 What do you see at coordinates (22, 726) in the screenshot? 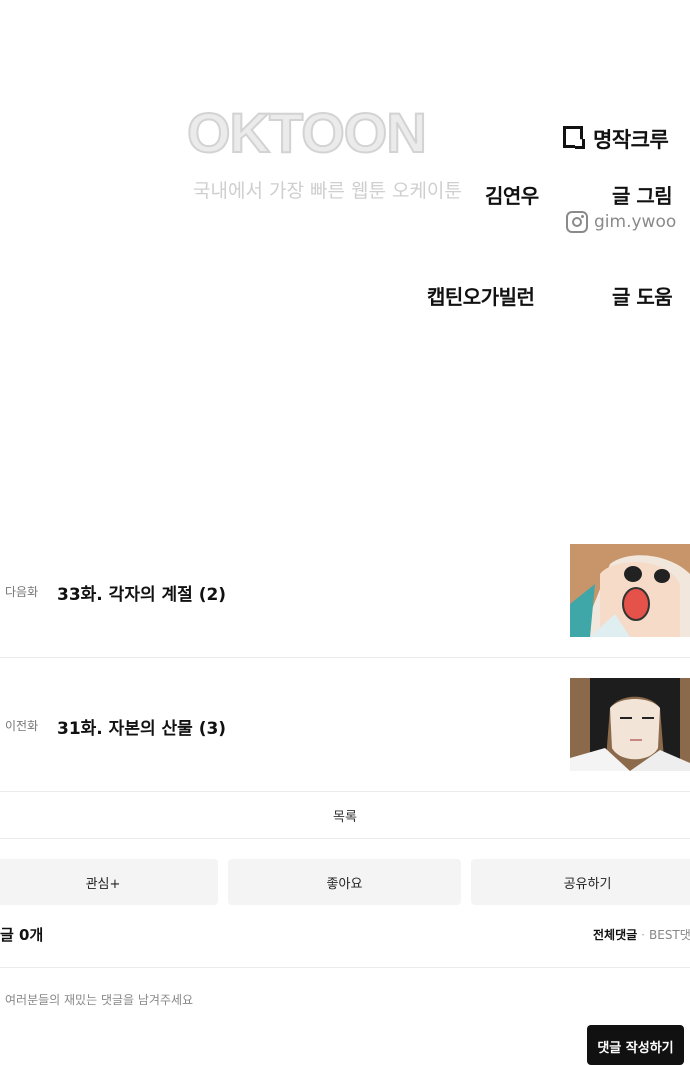
I see `prev-episode-kind: 이전화` at bounding box center [22, 726].